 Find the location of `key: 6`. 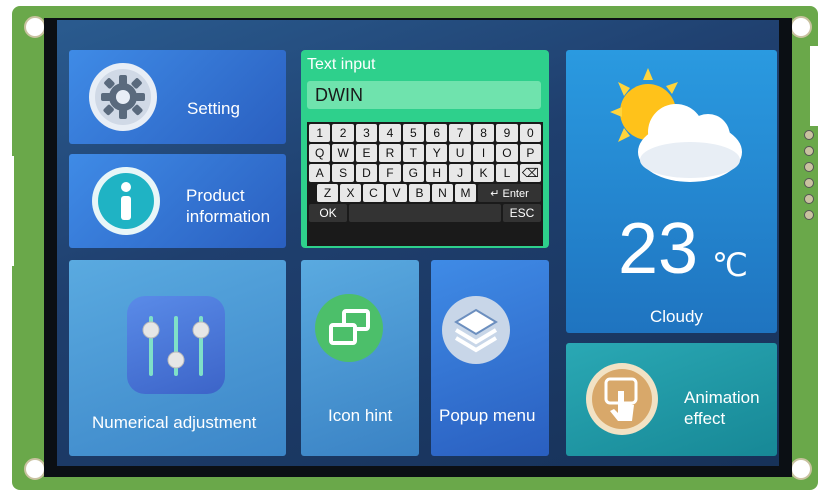

key: 6 is located at coordinates (437, 133).